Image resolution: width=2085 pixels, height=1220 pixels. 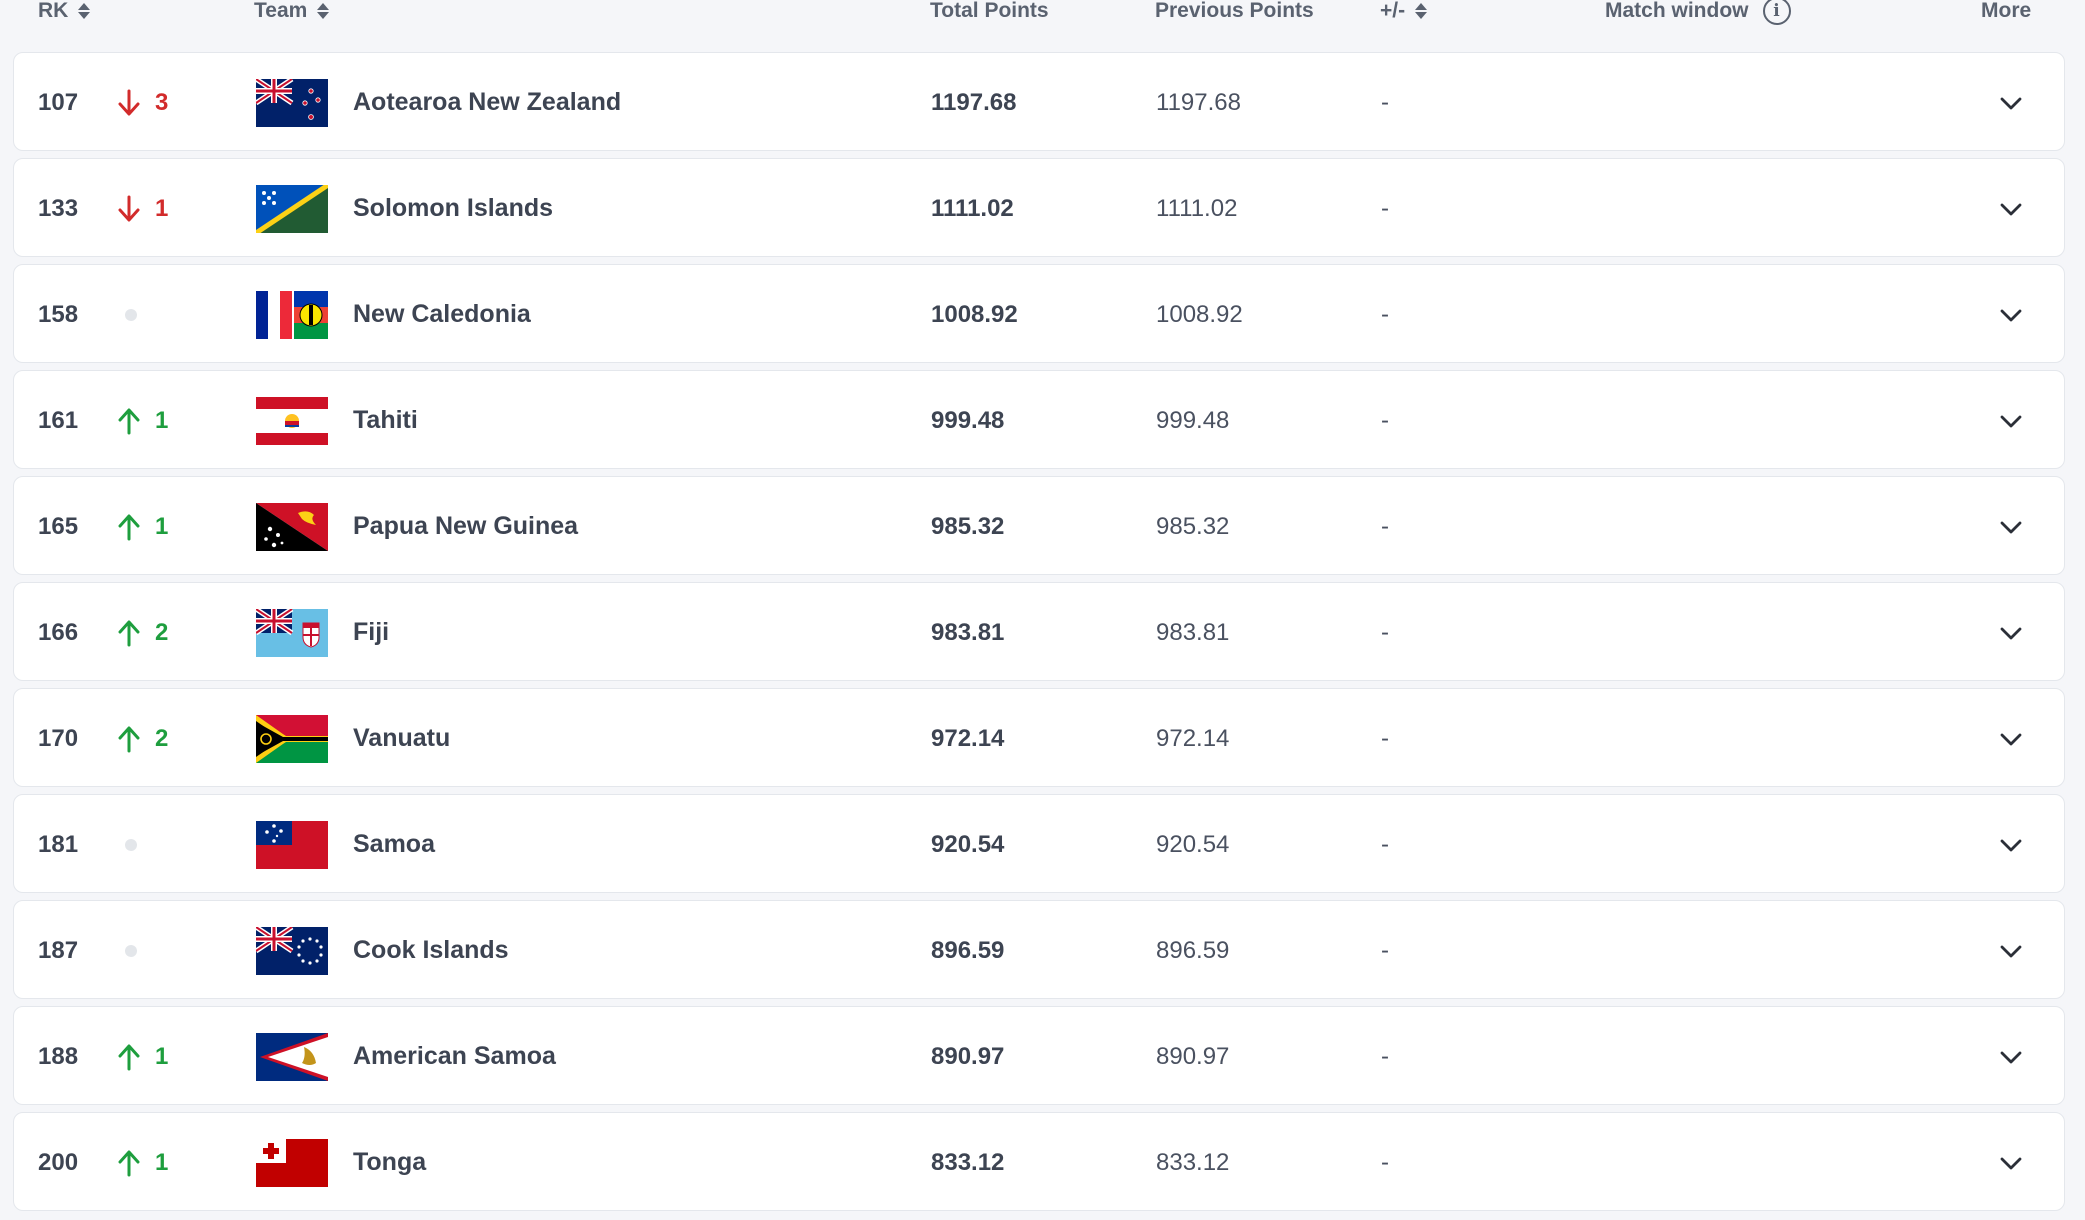 I want to click on table-row: 187 Cook Islands 896.59 896.59 -, so click(x=1039, y=949).